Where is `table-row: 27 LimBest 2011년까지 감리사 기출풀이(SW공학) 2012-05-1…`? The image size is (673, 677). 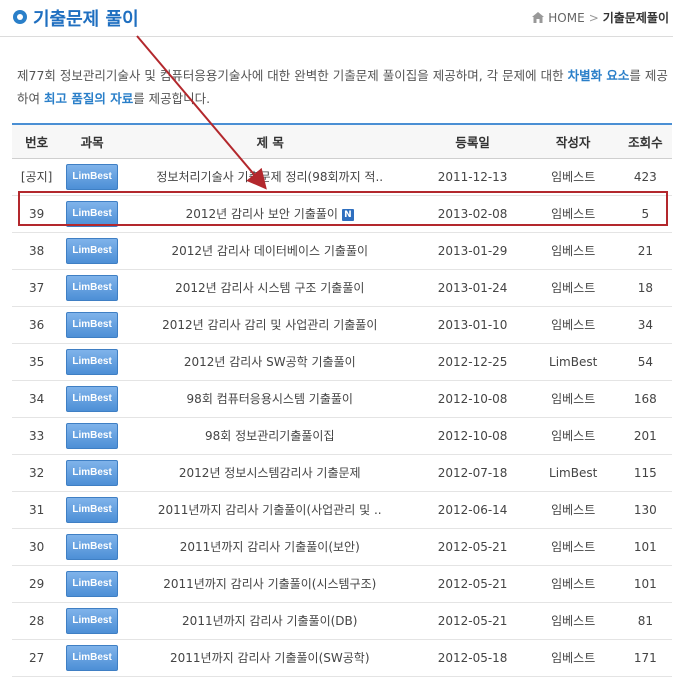 table-row: 27 LimBest 2011년까지 감리사 기출풀이(SW공학) 2012-05-1… is located at coordinates (342, 658).